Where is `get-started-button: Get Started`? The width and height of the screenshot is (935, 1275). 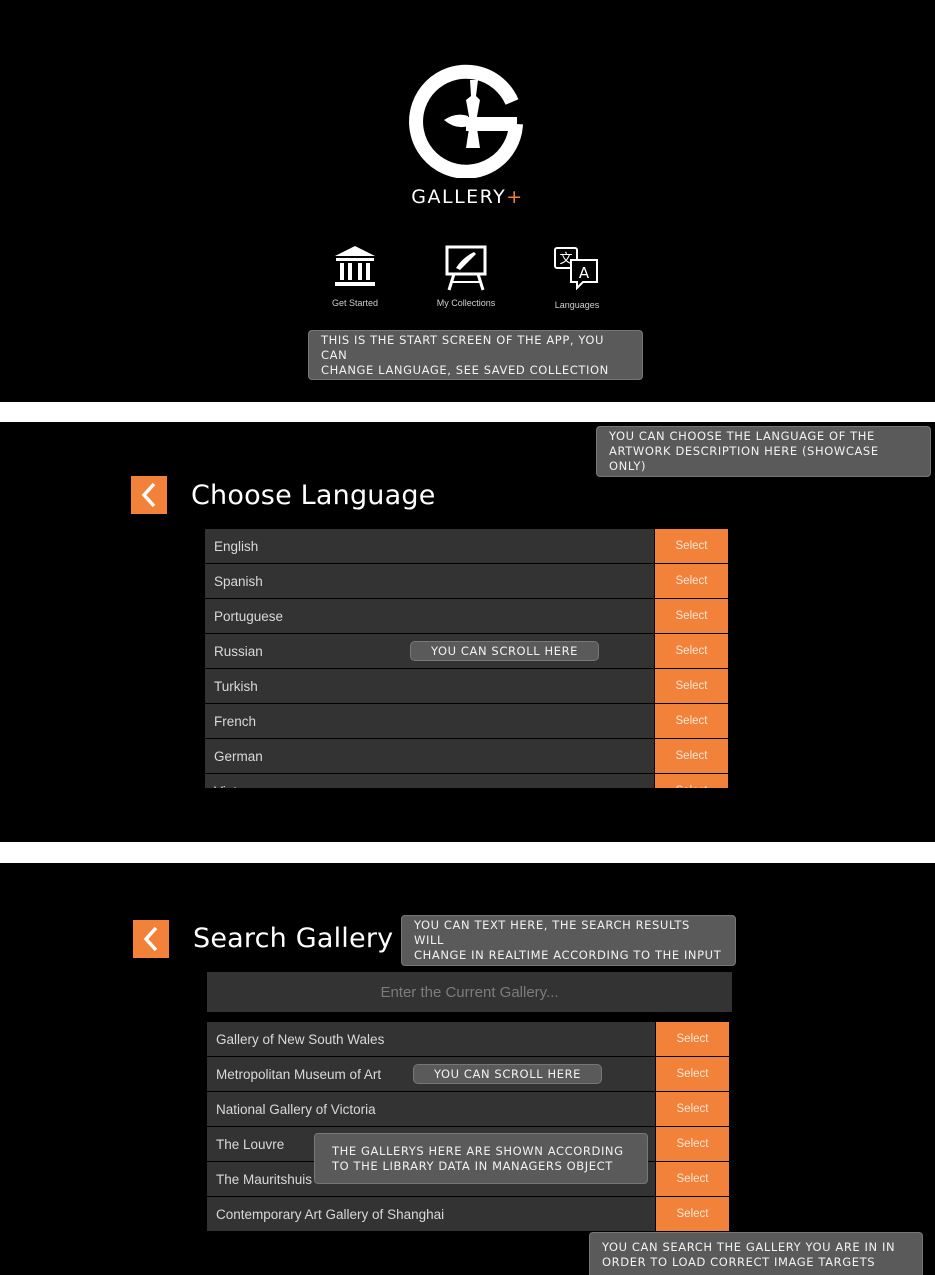
get-started-button: Get Started is located at coordinates (355, 276).